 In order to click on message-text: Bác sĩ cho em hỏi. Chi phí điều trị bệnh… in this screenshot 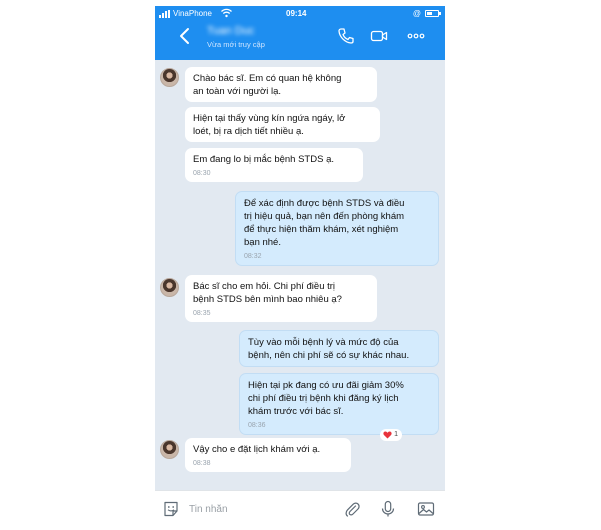, I will do `click(267, 293)`.